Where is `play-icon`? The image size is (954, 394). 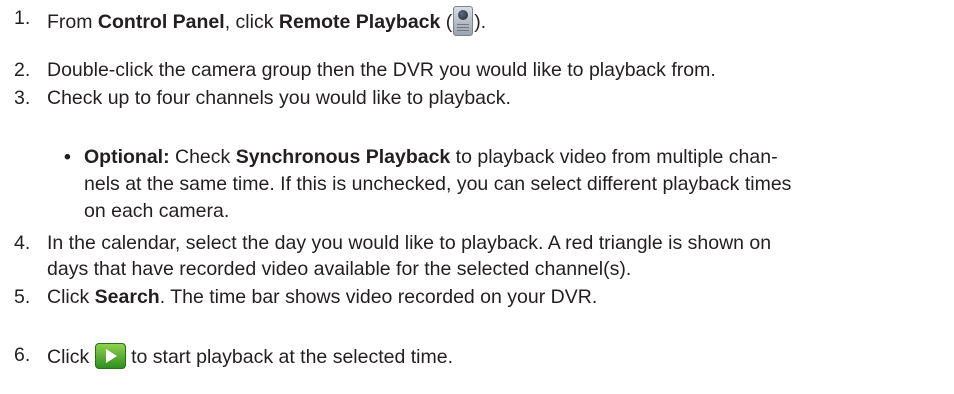 play-icon is located at coordinates (110, 356).